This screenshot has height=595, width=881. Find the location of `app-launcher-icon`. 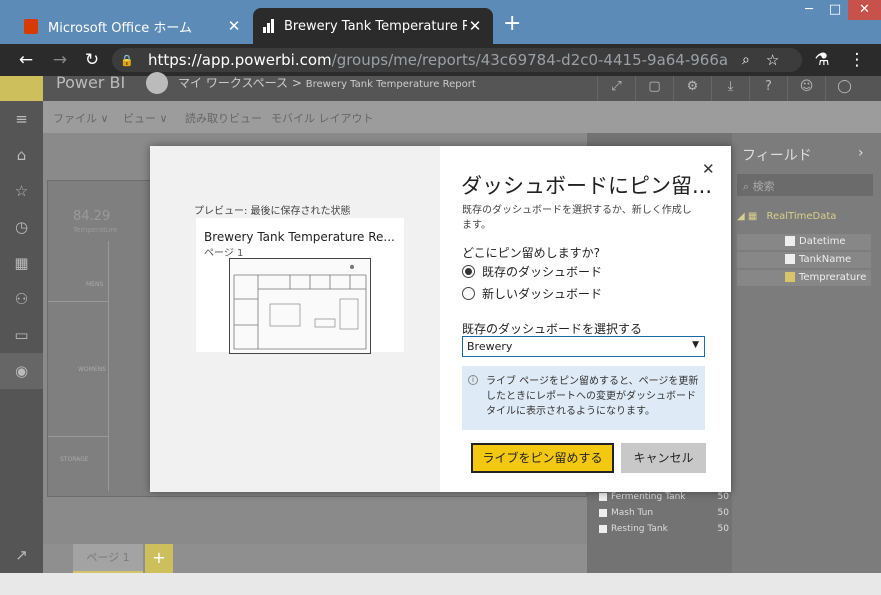

app-launcher-icon is located at coordinates (21, 88).